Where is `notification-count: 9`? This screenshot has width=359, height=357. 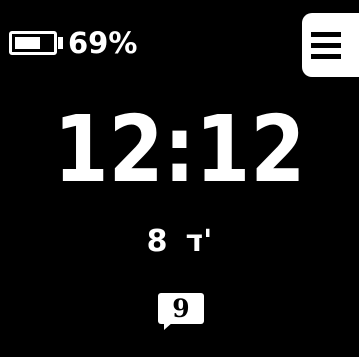
notification-count: 9 is located at coordinates (181, 308).